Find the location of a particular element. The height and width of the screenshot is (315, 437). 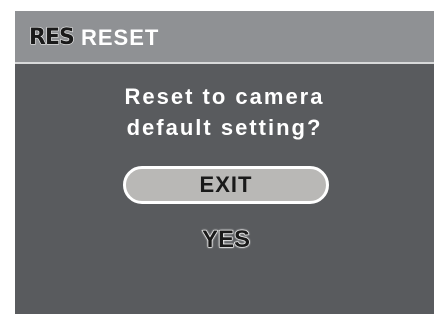

yes-button: YES is located at coordinates (226, 240).